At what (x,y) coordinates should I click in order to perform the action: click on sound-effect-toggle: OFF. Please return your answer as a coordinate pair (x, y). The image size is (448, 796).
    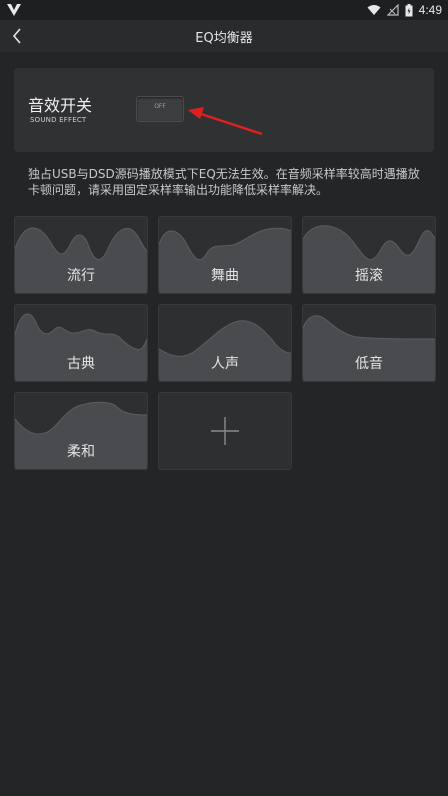
    Looking at the image, I should click on (160, 109).